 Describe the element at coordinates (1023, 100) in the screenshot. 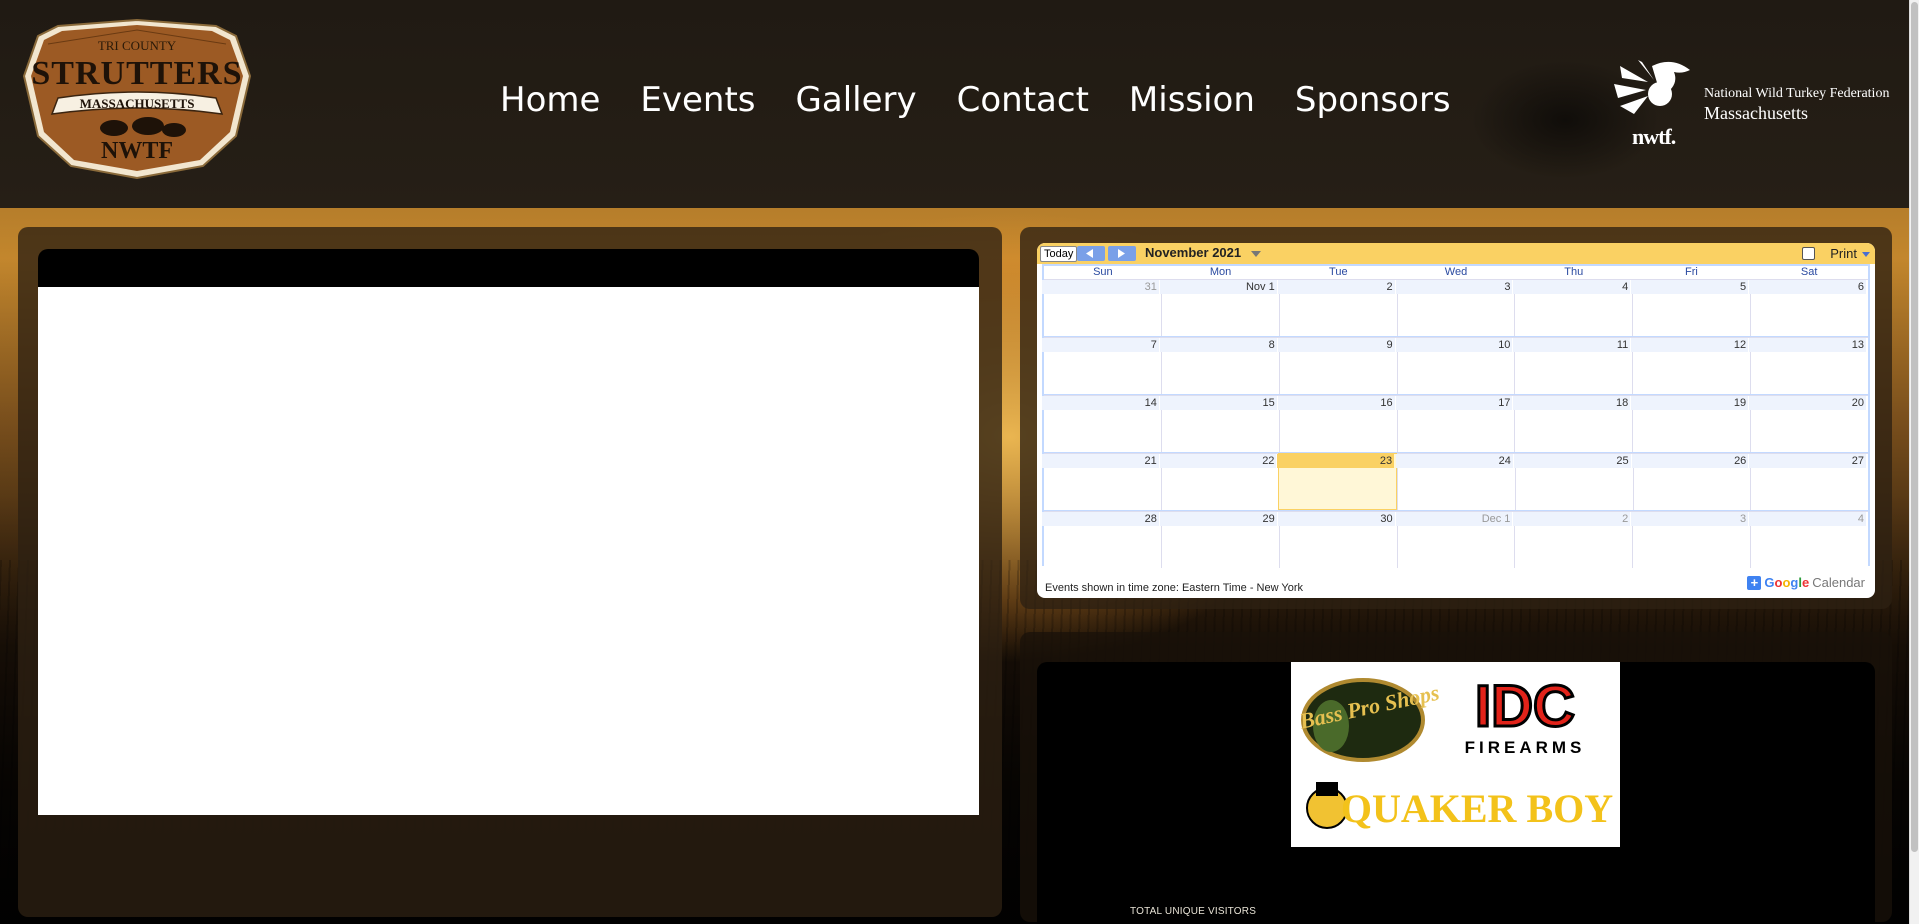

I see `nav-contact: Contact` at that location.